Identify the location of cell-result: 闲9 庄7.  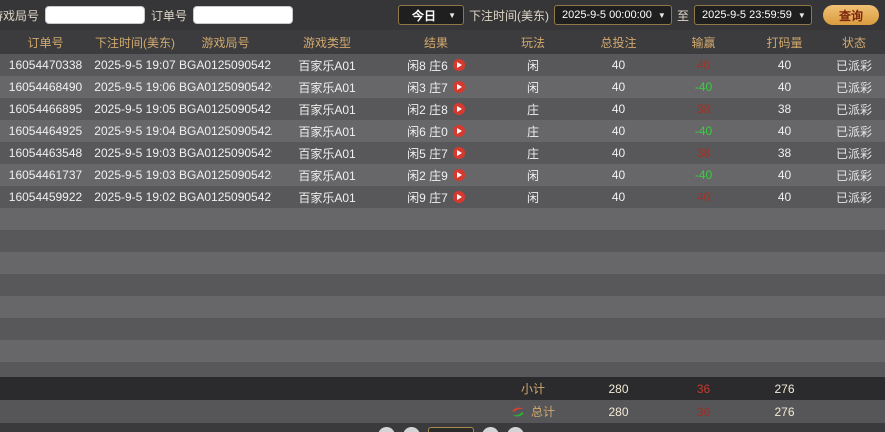
(436, 197).